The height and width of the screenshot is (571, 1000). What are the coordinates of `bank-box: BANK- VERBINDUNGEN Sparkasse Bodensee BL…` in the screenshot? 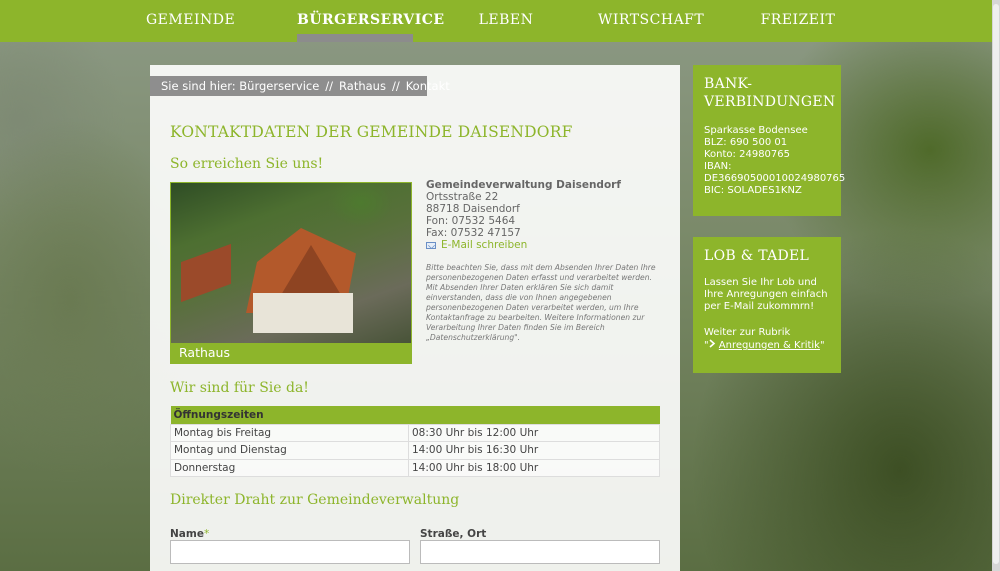 It's located at (769, 140).